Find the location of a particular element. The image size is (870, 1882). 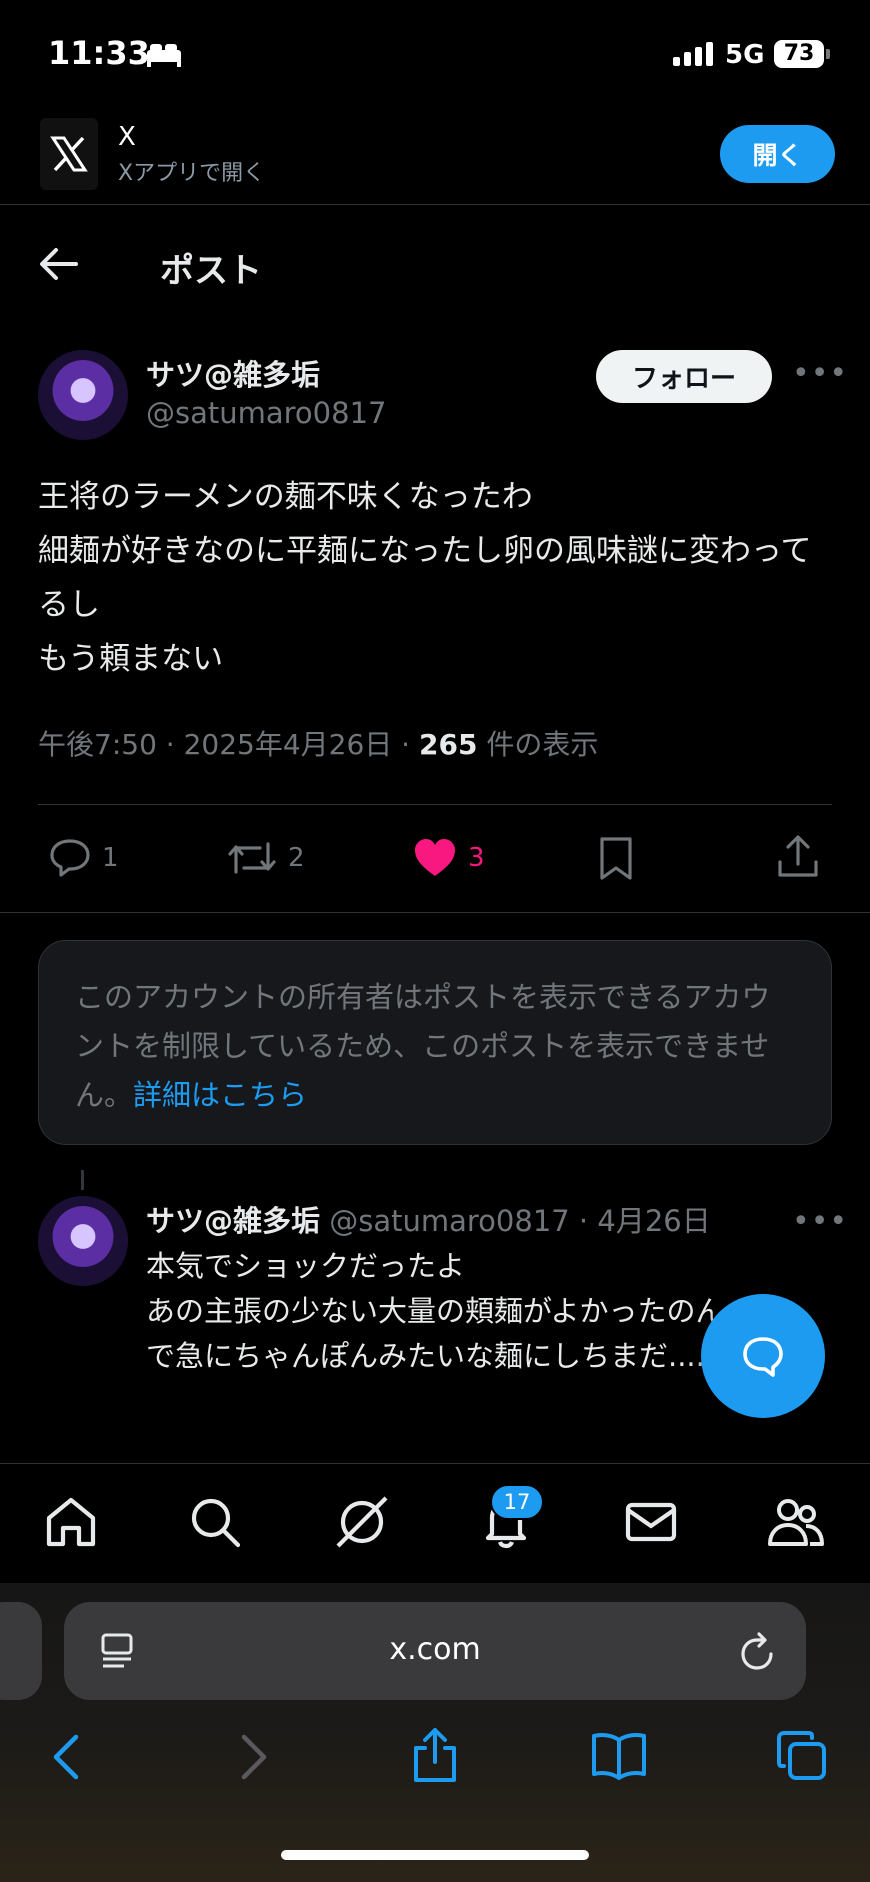

chat-bubble-icon is located at coordinates (763, 1357).